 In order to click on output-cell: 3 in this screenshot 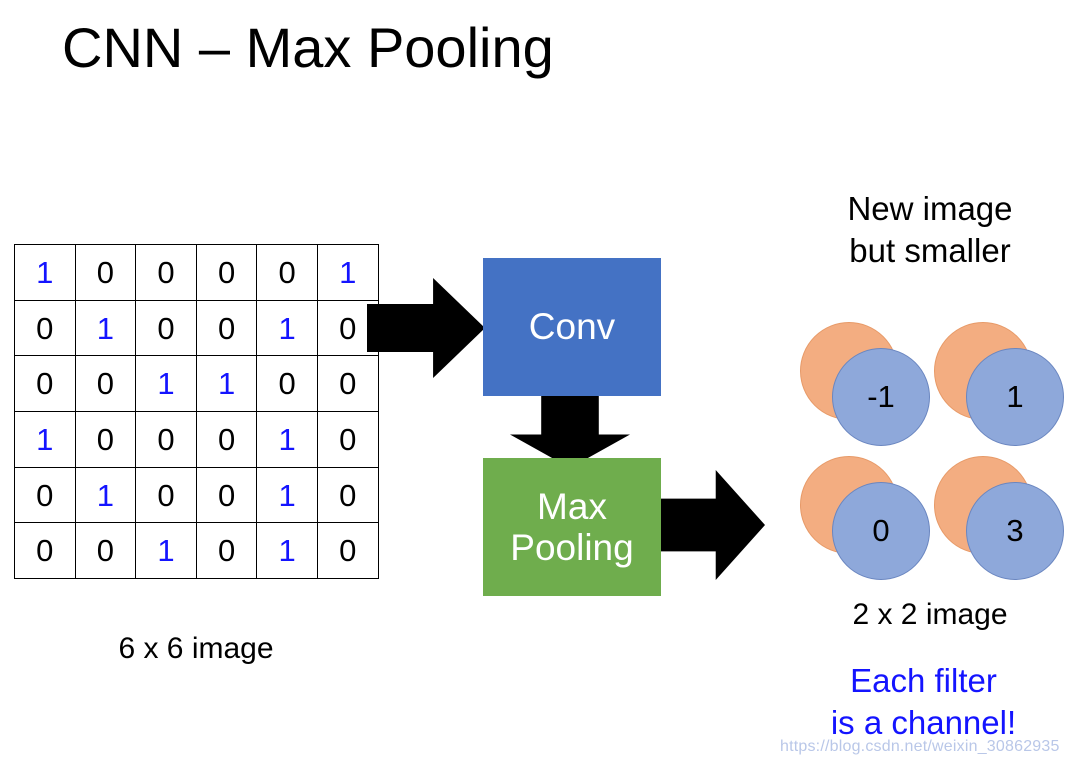, I will do `click(999, 521)`.